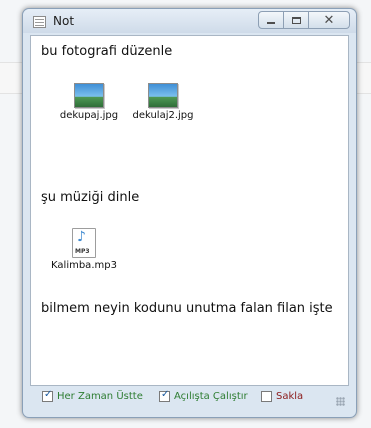  I want to click on note-icon, so click(39, 22).